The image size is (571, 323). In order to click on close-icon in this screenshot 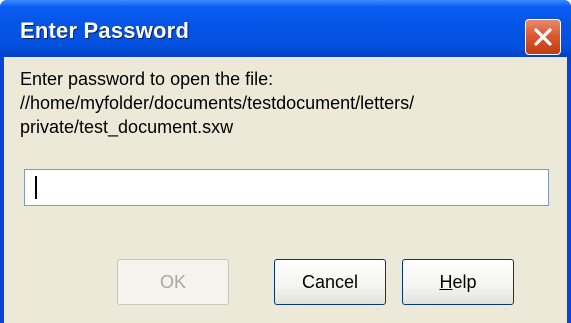, I will do `click(543, 37)`.